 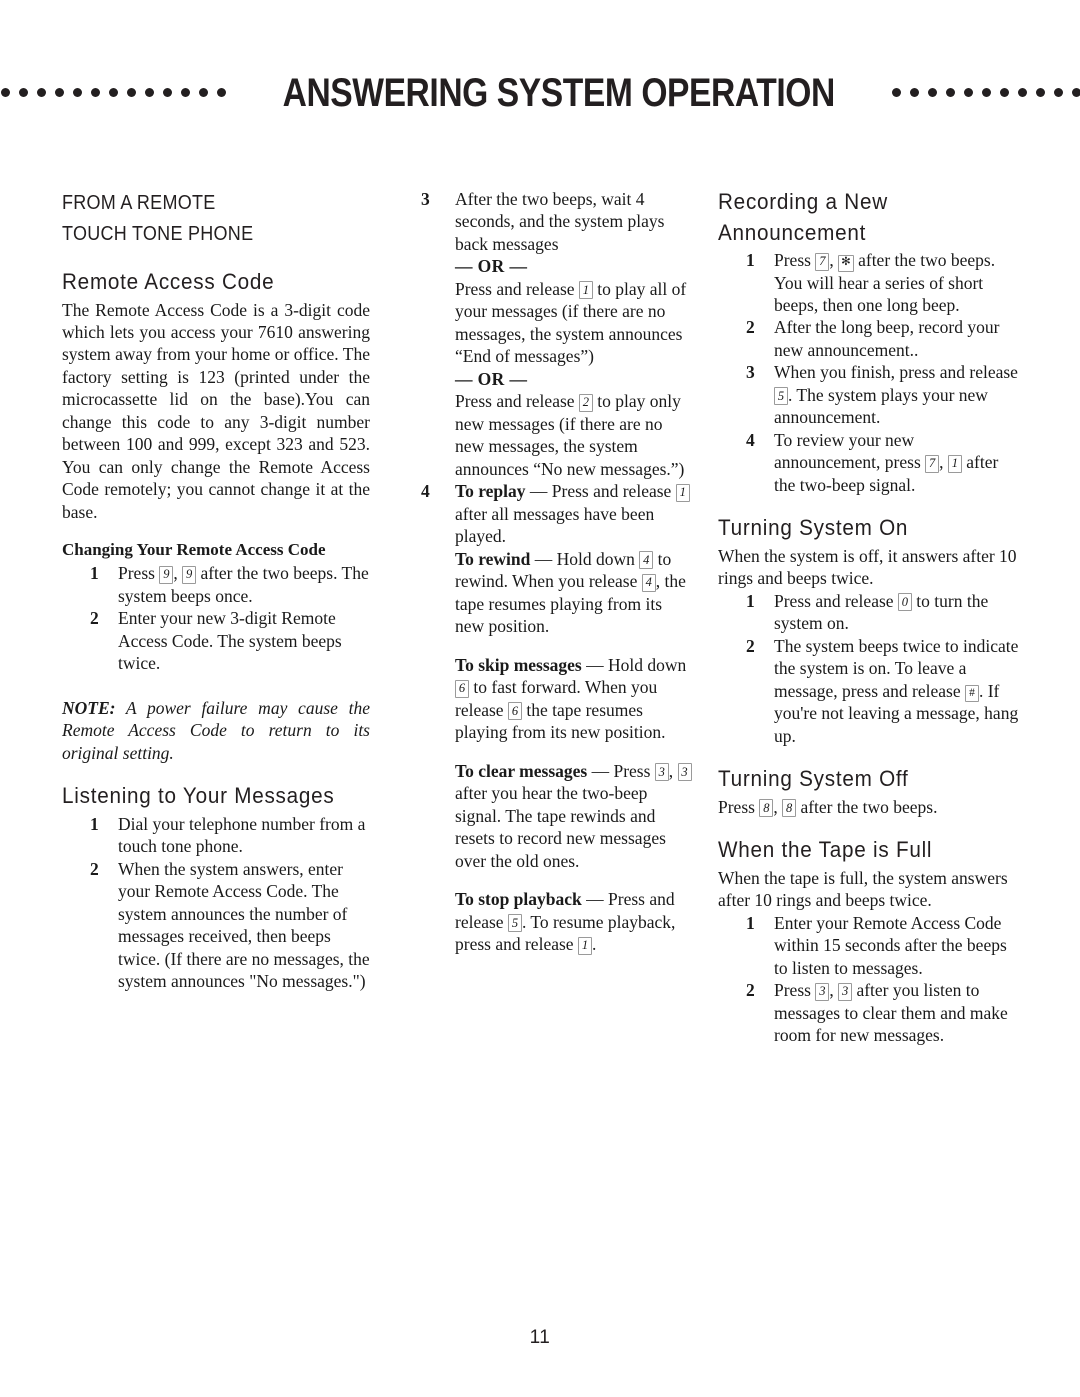 What do you see at coordinates (114, 93) in the screenshot?
I see `dot-leader-left-icon` at bounding box center [114, 93].